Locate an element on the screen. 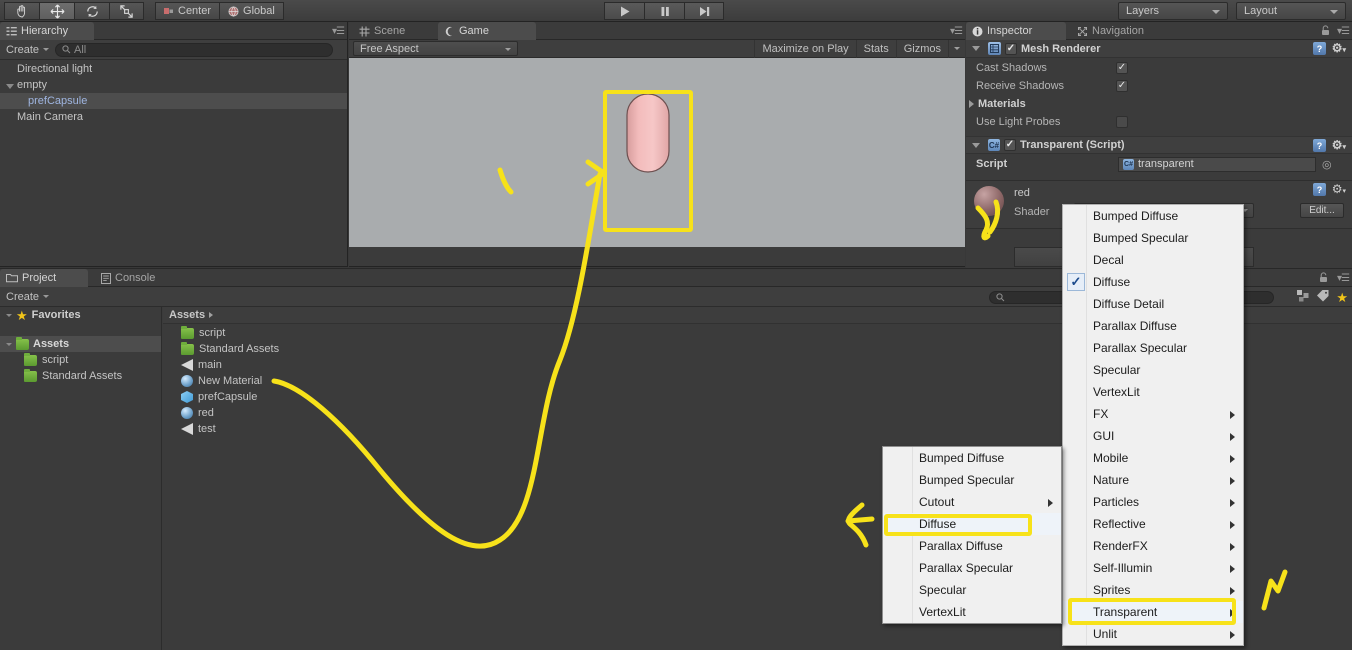 The height and width of the screenshot is (650, 1352). pivot-global-button: Global is located at coordinates (251, 11).